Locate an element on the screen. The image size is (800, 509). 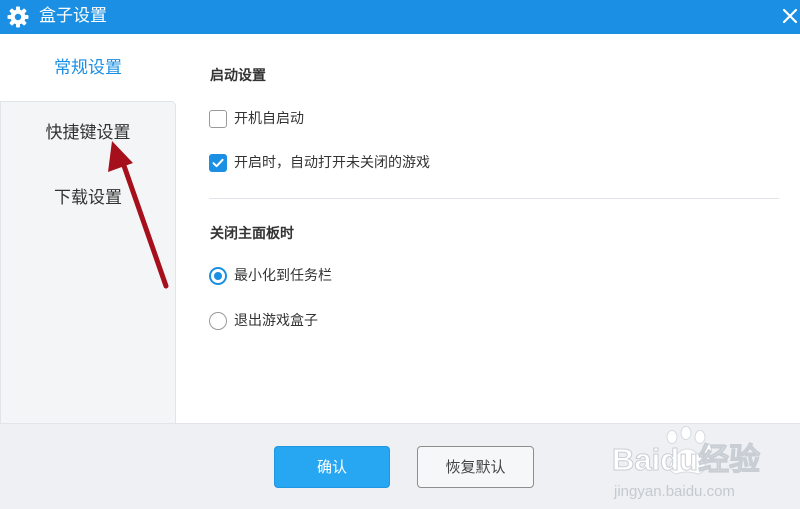
reopen-games-checkbox is located at coordinates (218, 163).